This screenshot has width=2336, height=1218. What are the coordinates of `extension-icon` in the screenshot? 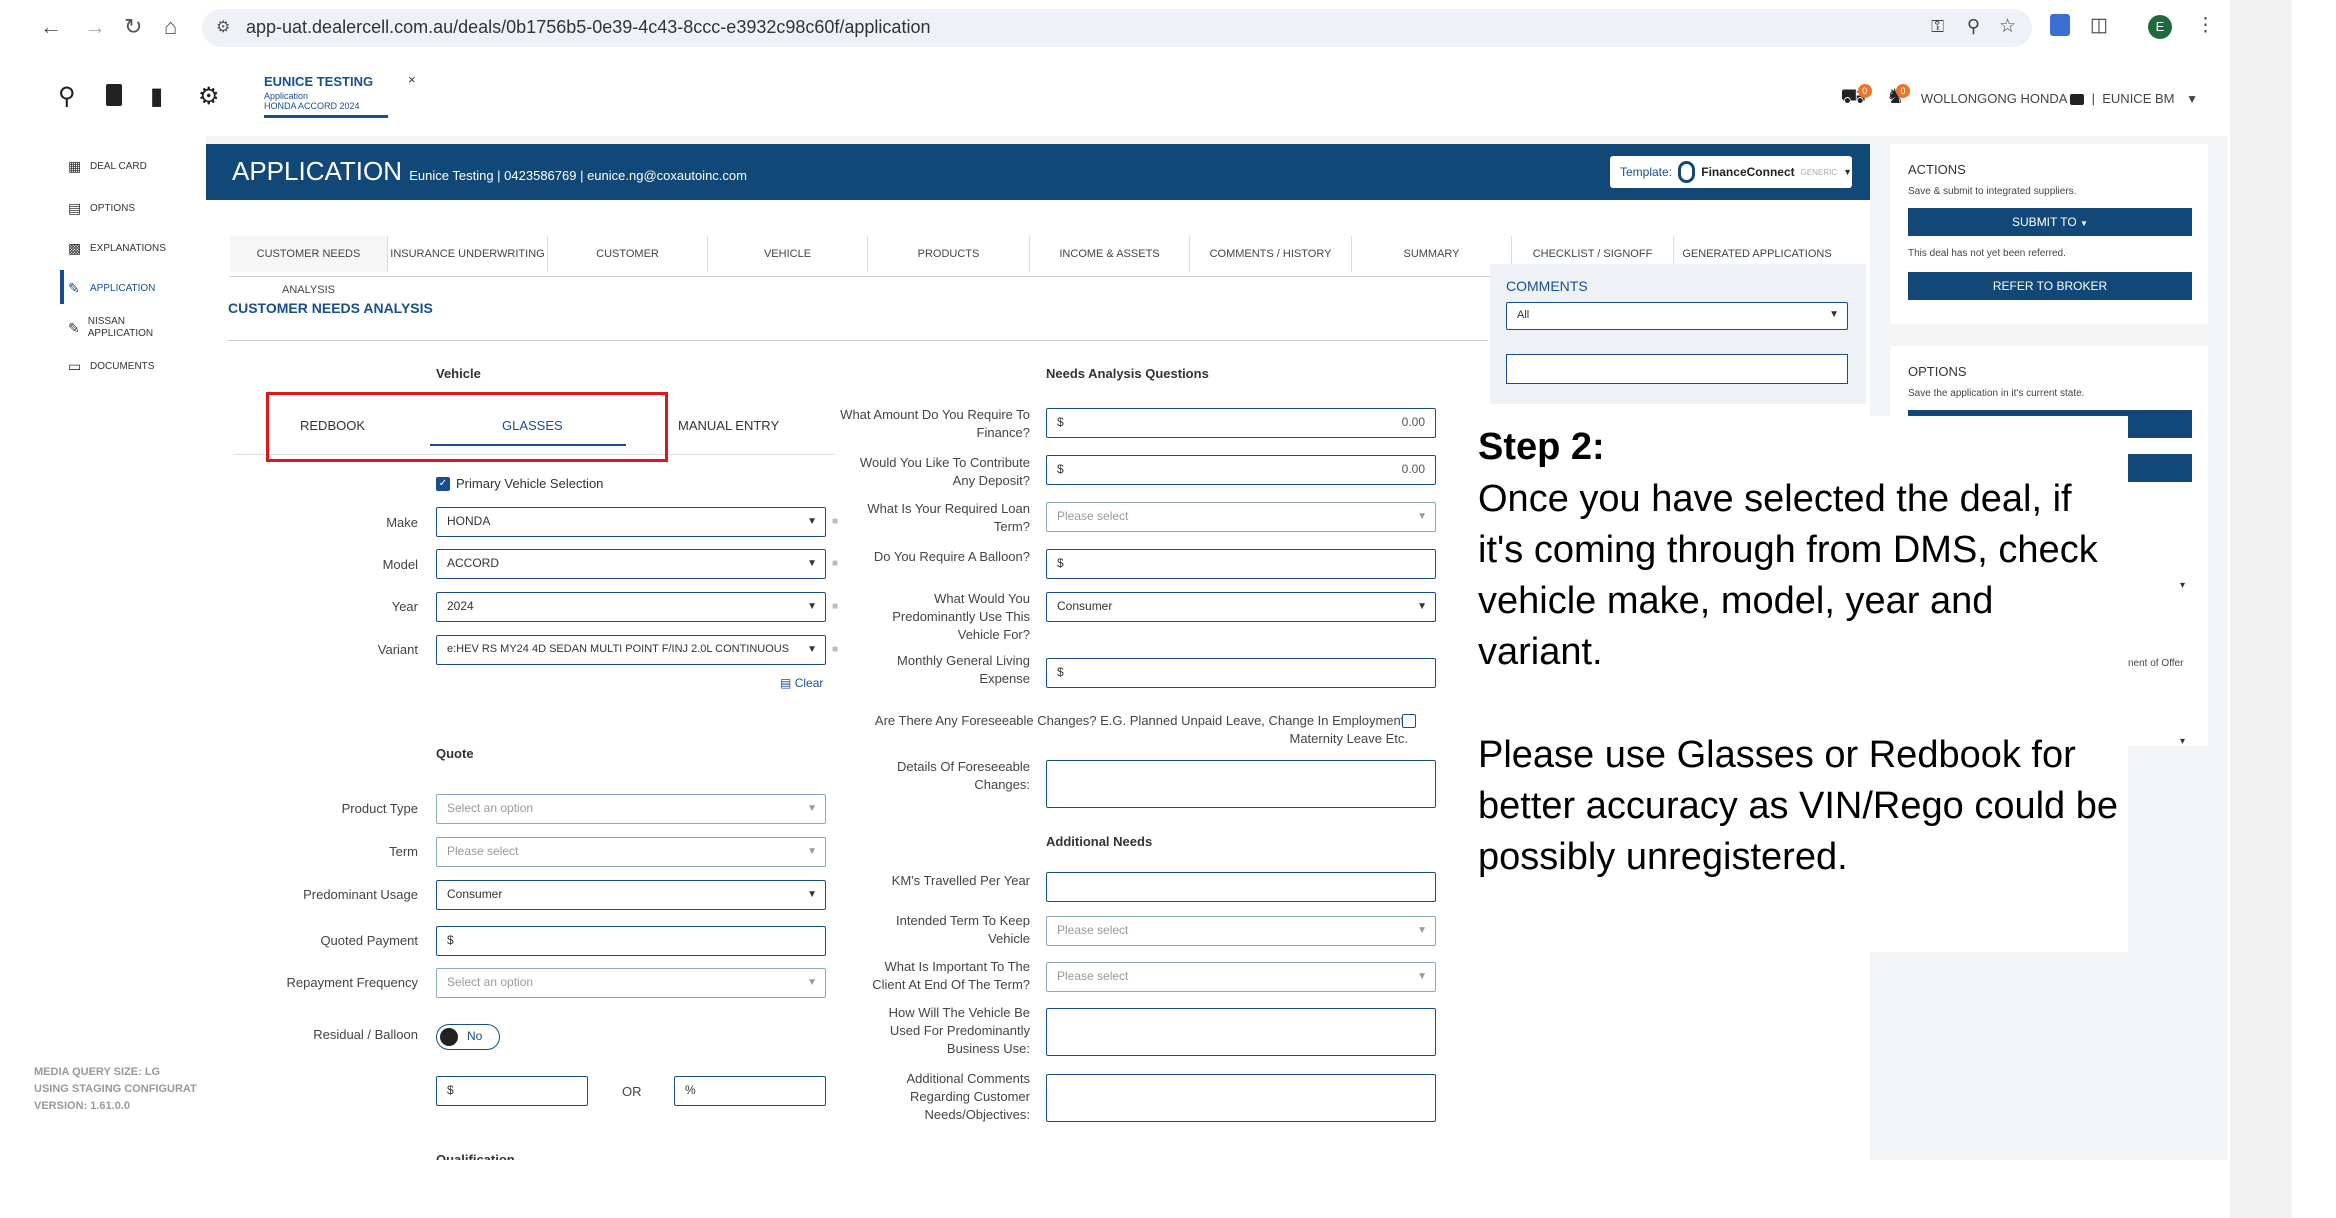 It's located at (2060, 25).